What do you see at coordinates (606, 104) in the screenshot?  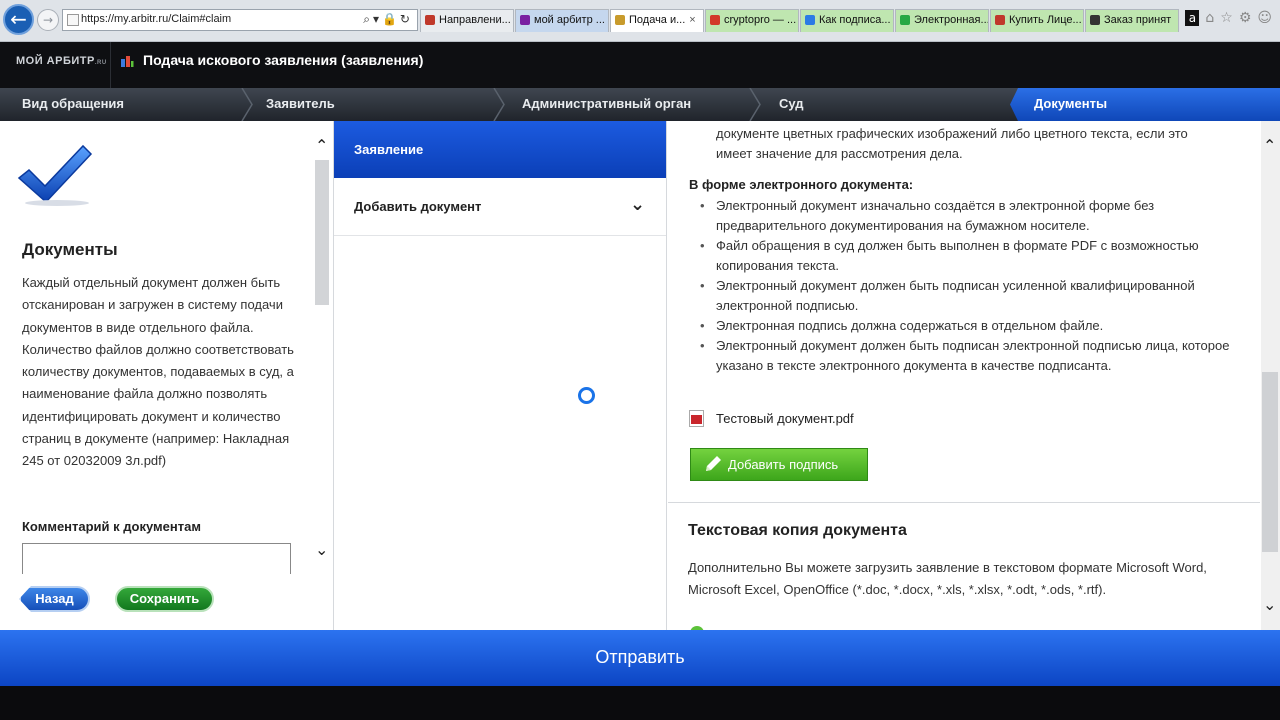 I see `step-admin-body: Административный орган` at bounding box center [606, 104].